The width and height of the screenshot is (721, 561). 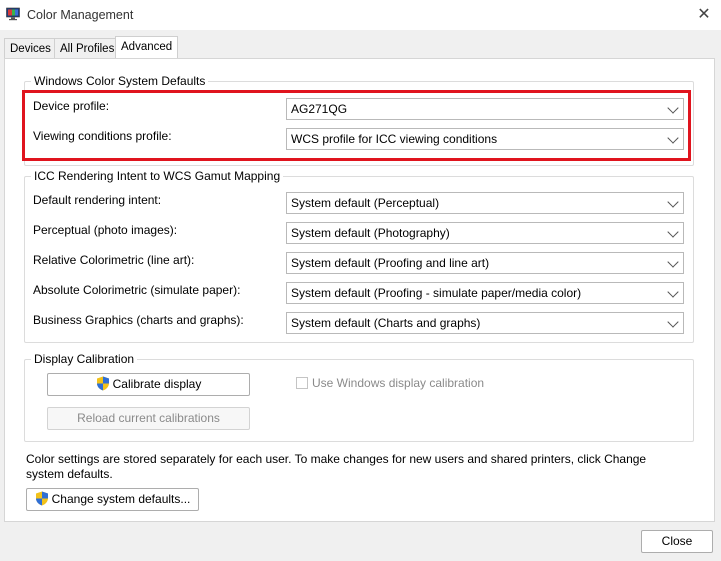 I want to click on close-button: Close, so click(x=677, y=541).